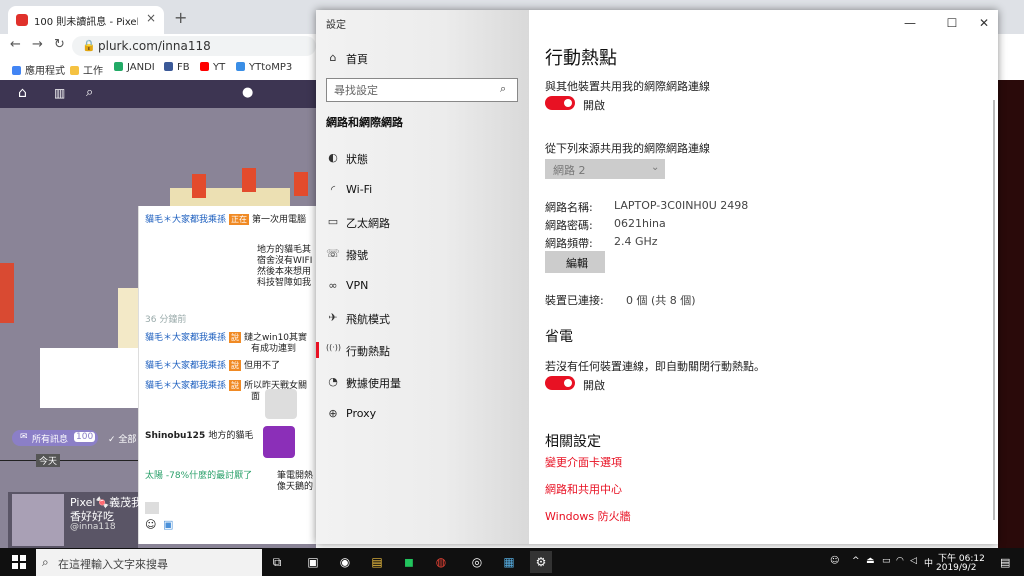 This screenshot has width=1024, height=576. What do you see at coordinates (333, 189) in the screenshot?
I see `wifi-icon: ◜` at bounding box center [333, 189].